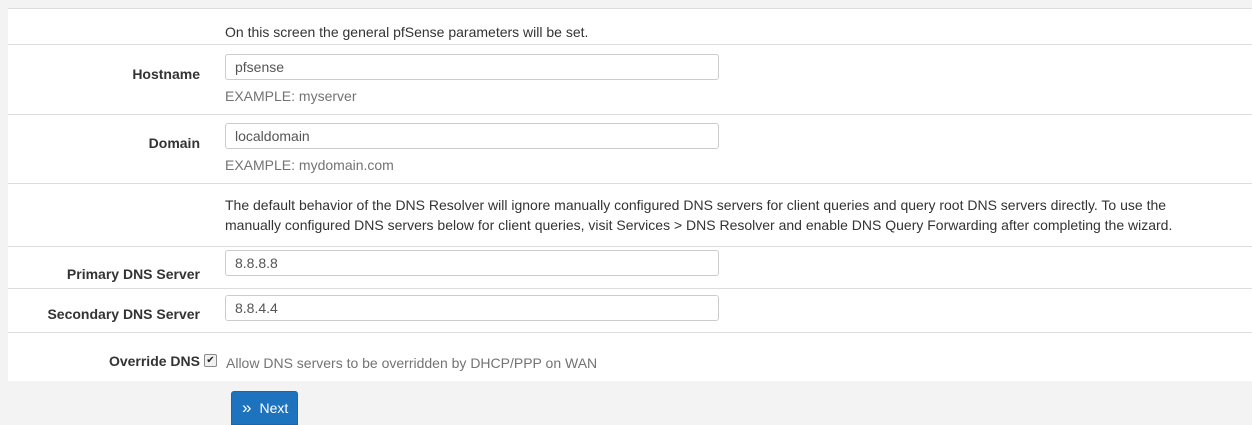  Describe the element at coordinates (210, 360) in the screenshot. I see `override-dns-checkbox: ✔` at that location.